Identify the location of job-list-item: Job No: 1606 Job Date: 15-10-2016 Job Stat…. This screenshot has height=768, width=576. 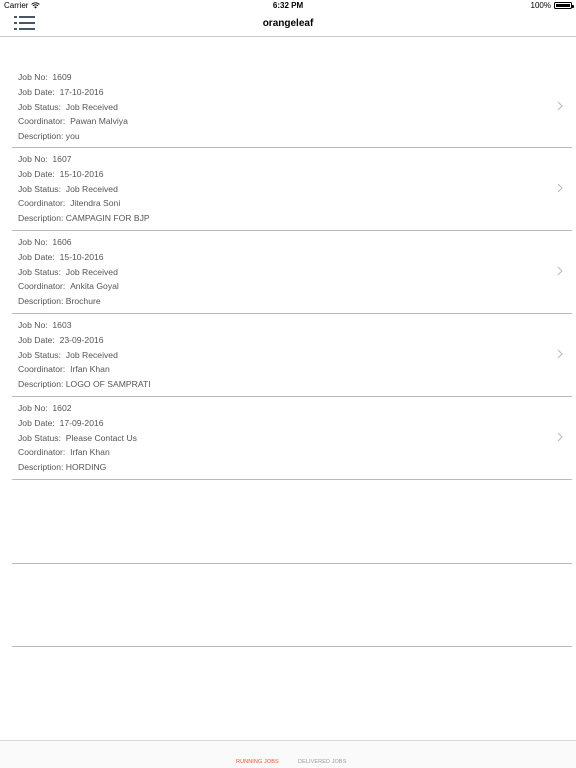
(292, 272).